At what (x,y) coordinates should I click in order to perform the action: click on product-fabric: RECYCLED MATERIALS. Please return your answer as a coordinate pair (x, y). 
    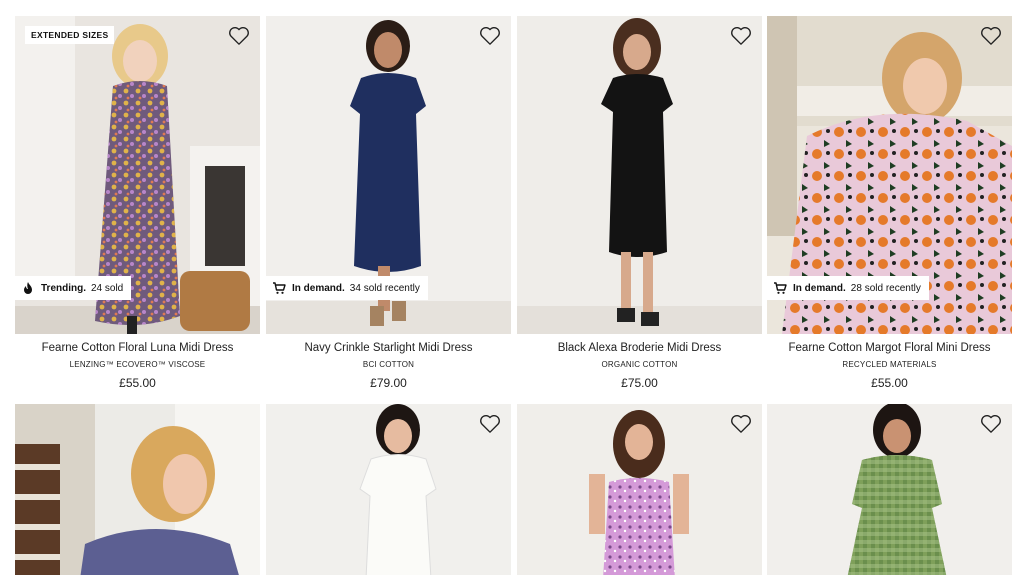
    Looking at the image, I should click on (889, 364).